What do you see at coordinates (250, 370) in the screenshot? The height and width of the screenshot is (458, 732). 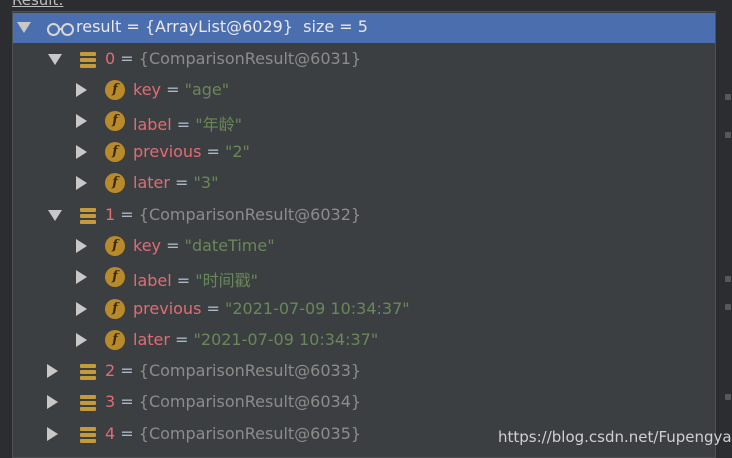 I see `variable-type: {ComparisonResult@6033}` at bounding box center [250, 370].